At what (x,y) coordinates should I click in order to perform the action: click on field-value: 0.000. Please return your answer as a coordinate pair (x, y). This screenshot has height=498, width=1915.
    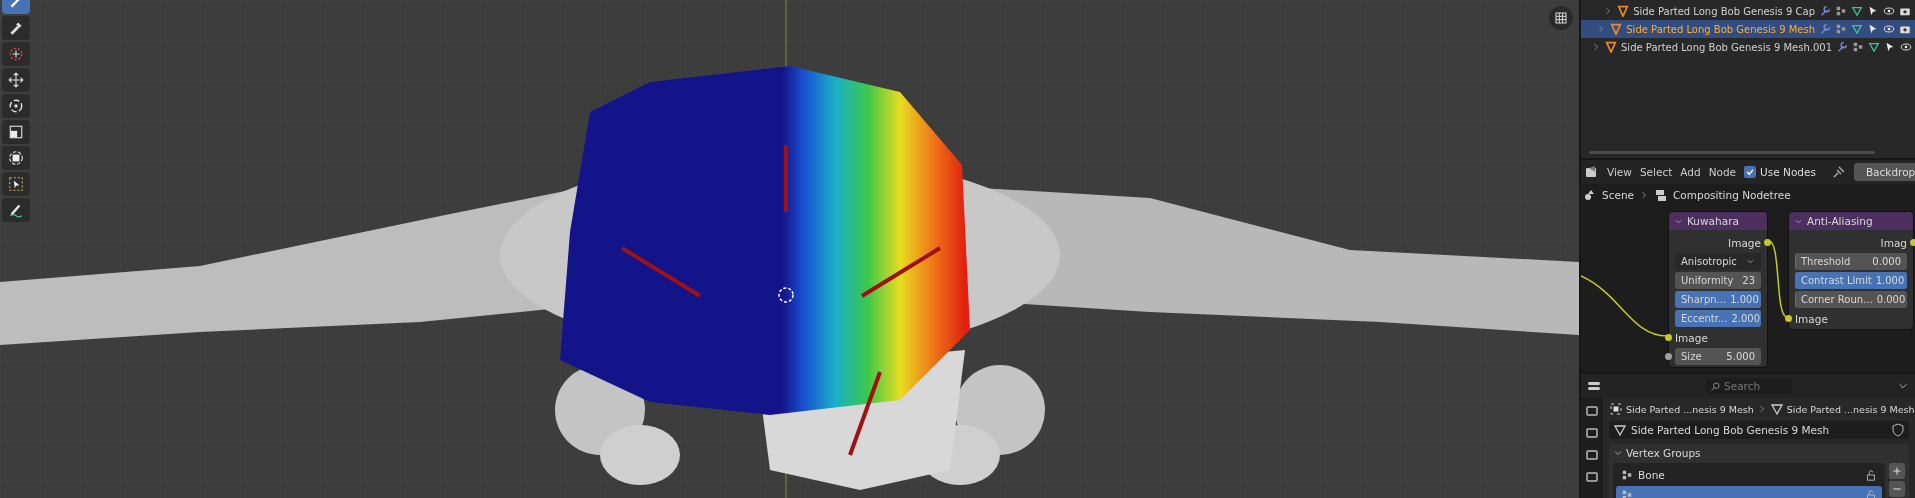
    Looking at the image, I should click on (1886, 261).